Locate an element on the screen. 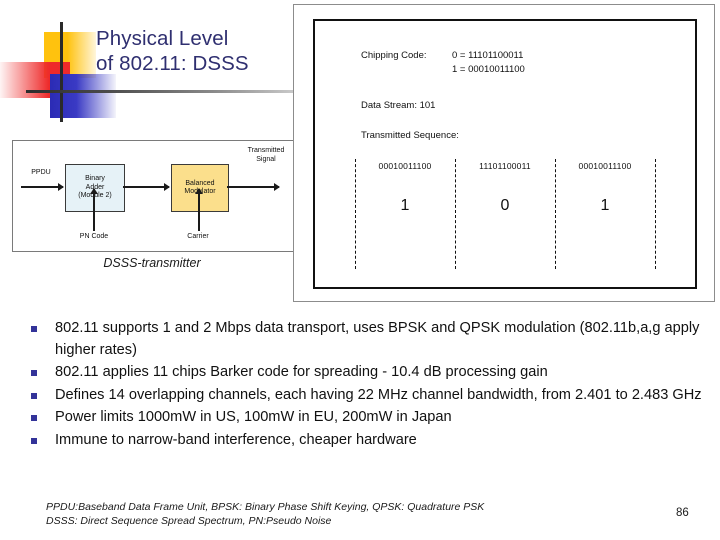 This screenshot has width=720, height=540. transmitted-signal-arrow is located at coordinates (253, 186).